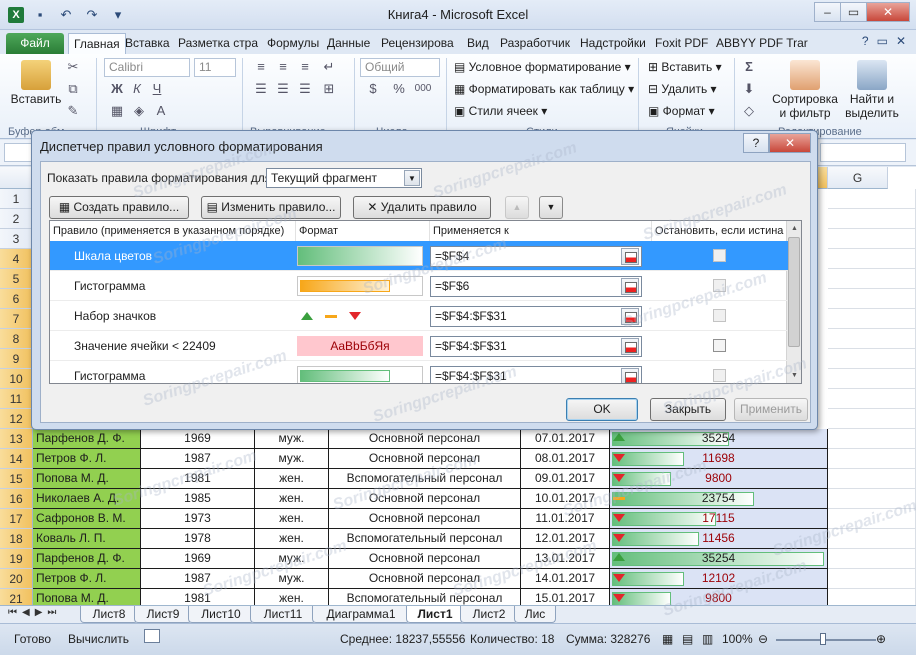  Describe the element at coordinates (283, 67) in the screenshot. I see `align-middle-icon: ≡` at that location.